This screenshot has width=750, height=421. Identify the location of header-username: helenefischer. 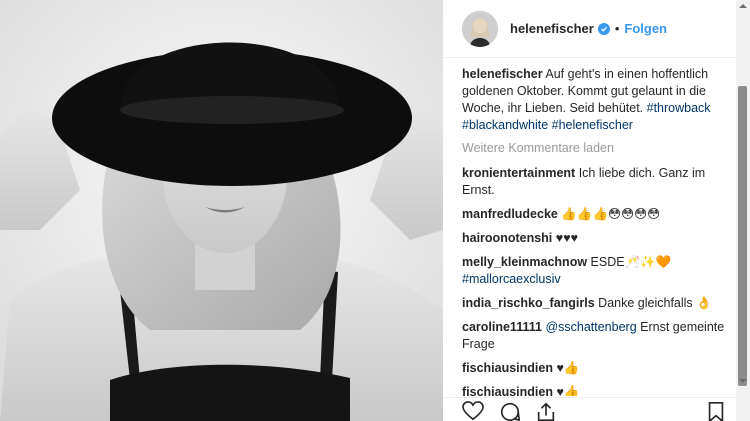
(552, 28).